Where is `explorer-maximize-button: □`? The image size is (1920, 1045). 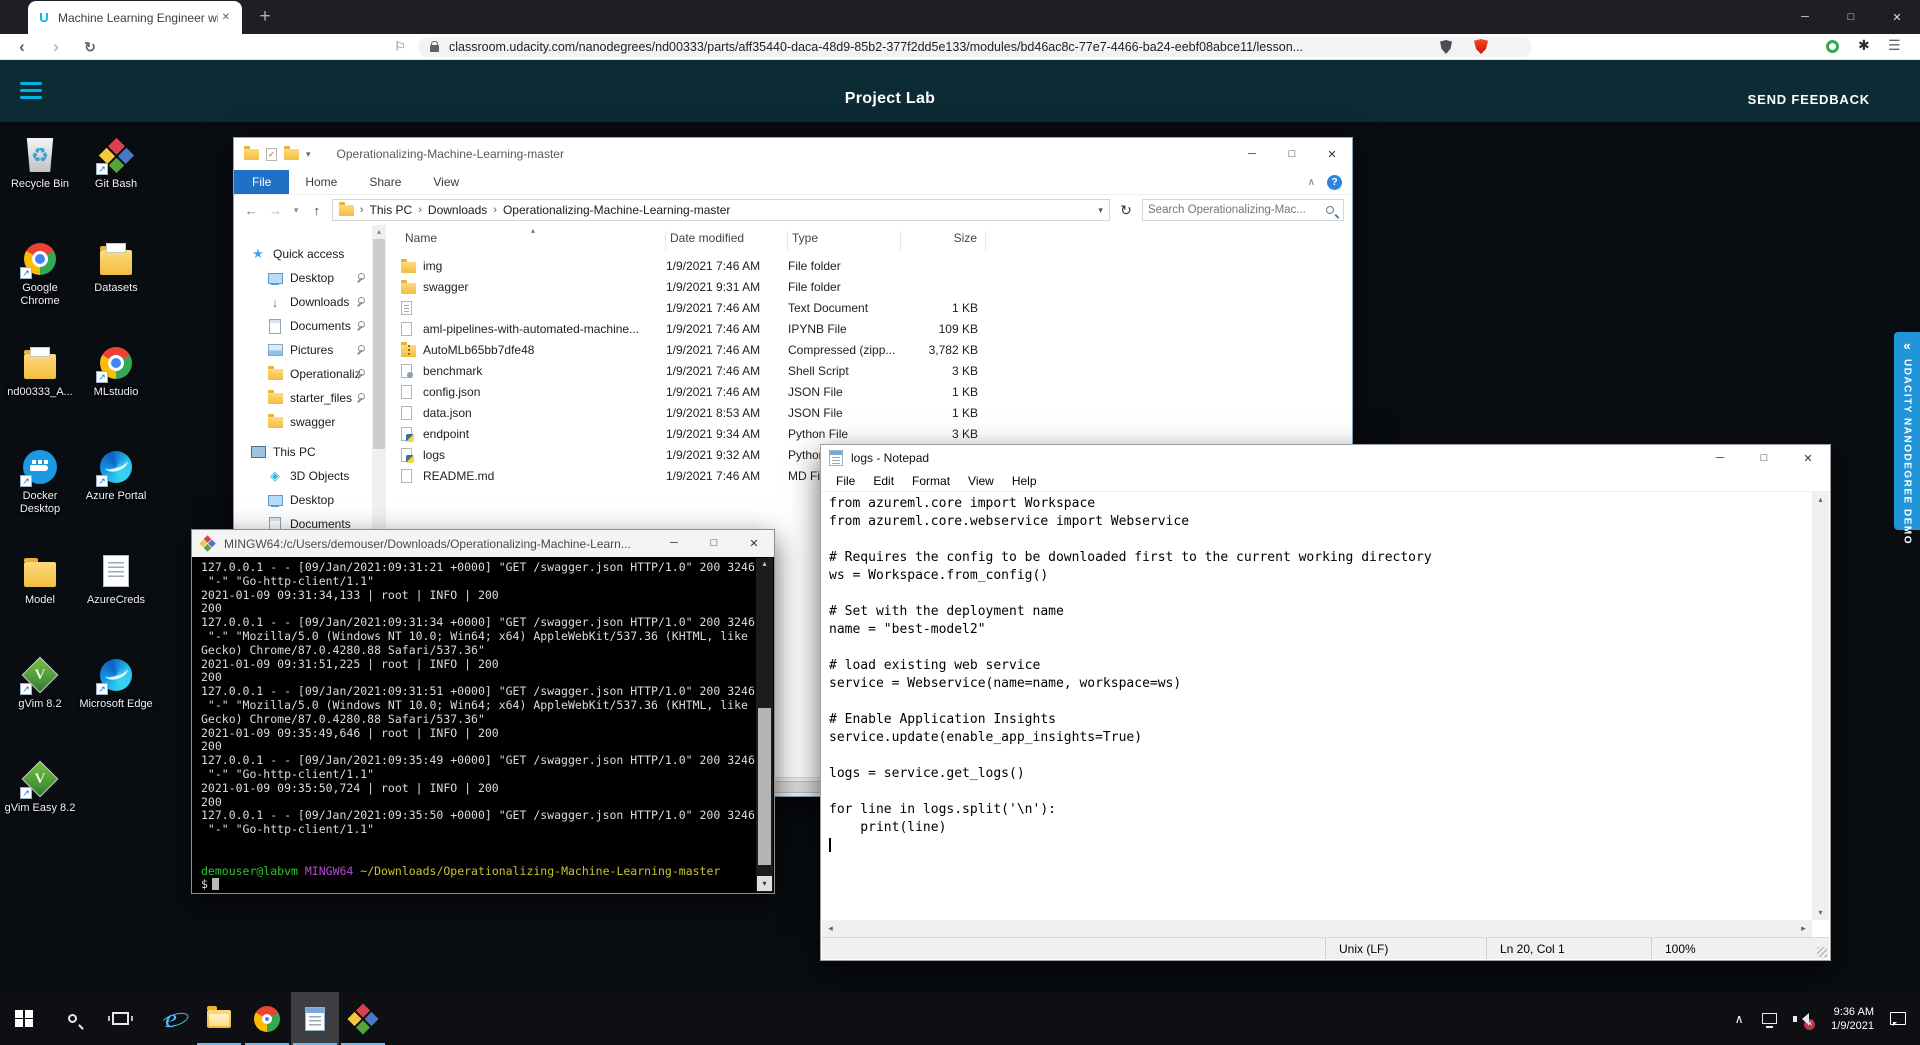
explorer-maximize-button: □ is located at coordinates (1292, 154).